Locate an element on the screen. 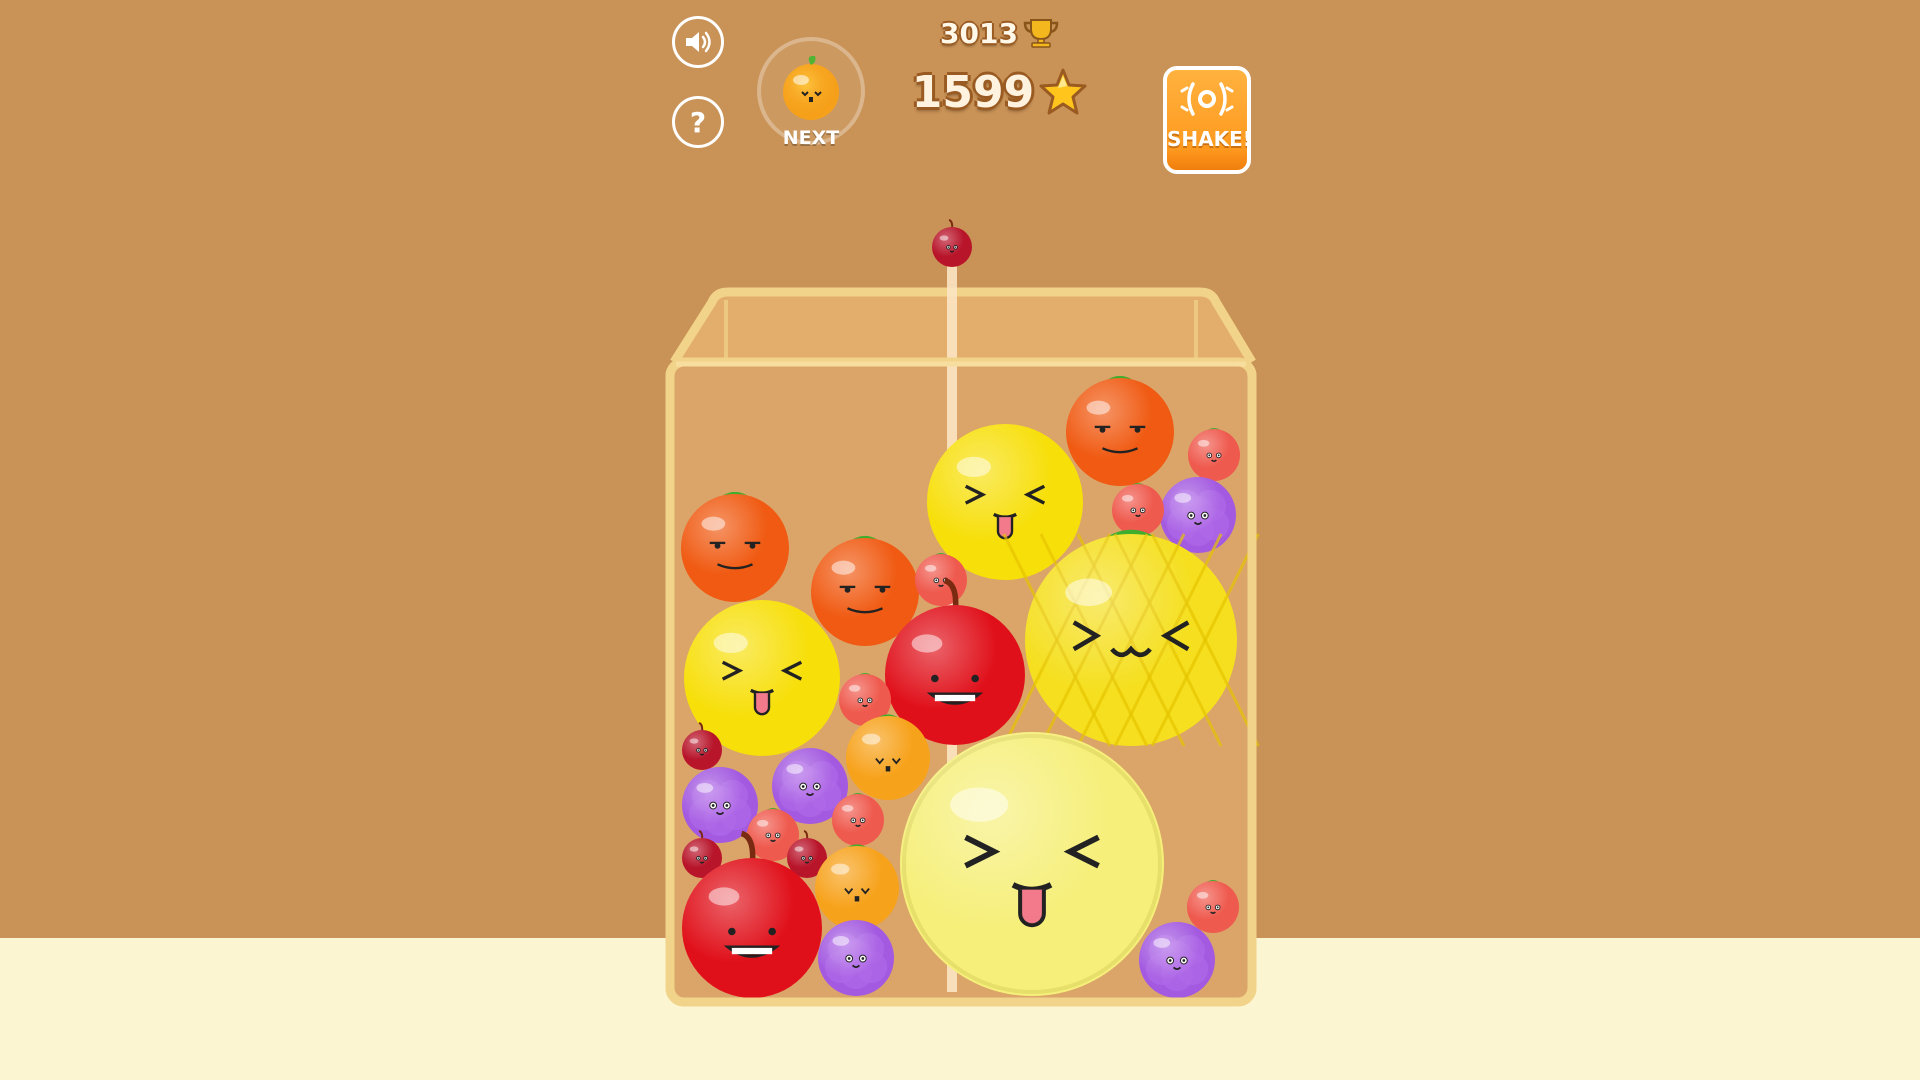  fruit-melon is located at coordinates (1032, 864).